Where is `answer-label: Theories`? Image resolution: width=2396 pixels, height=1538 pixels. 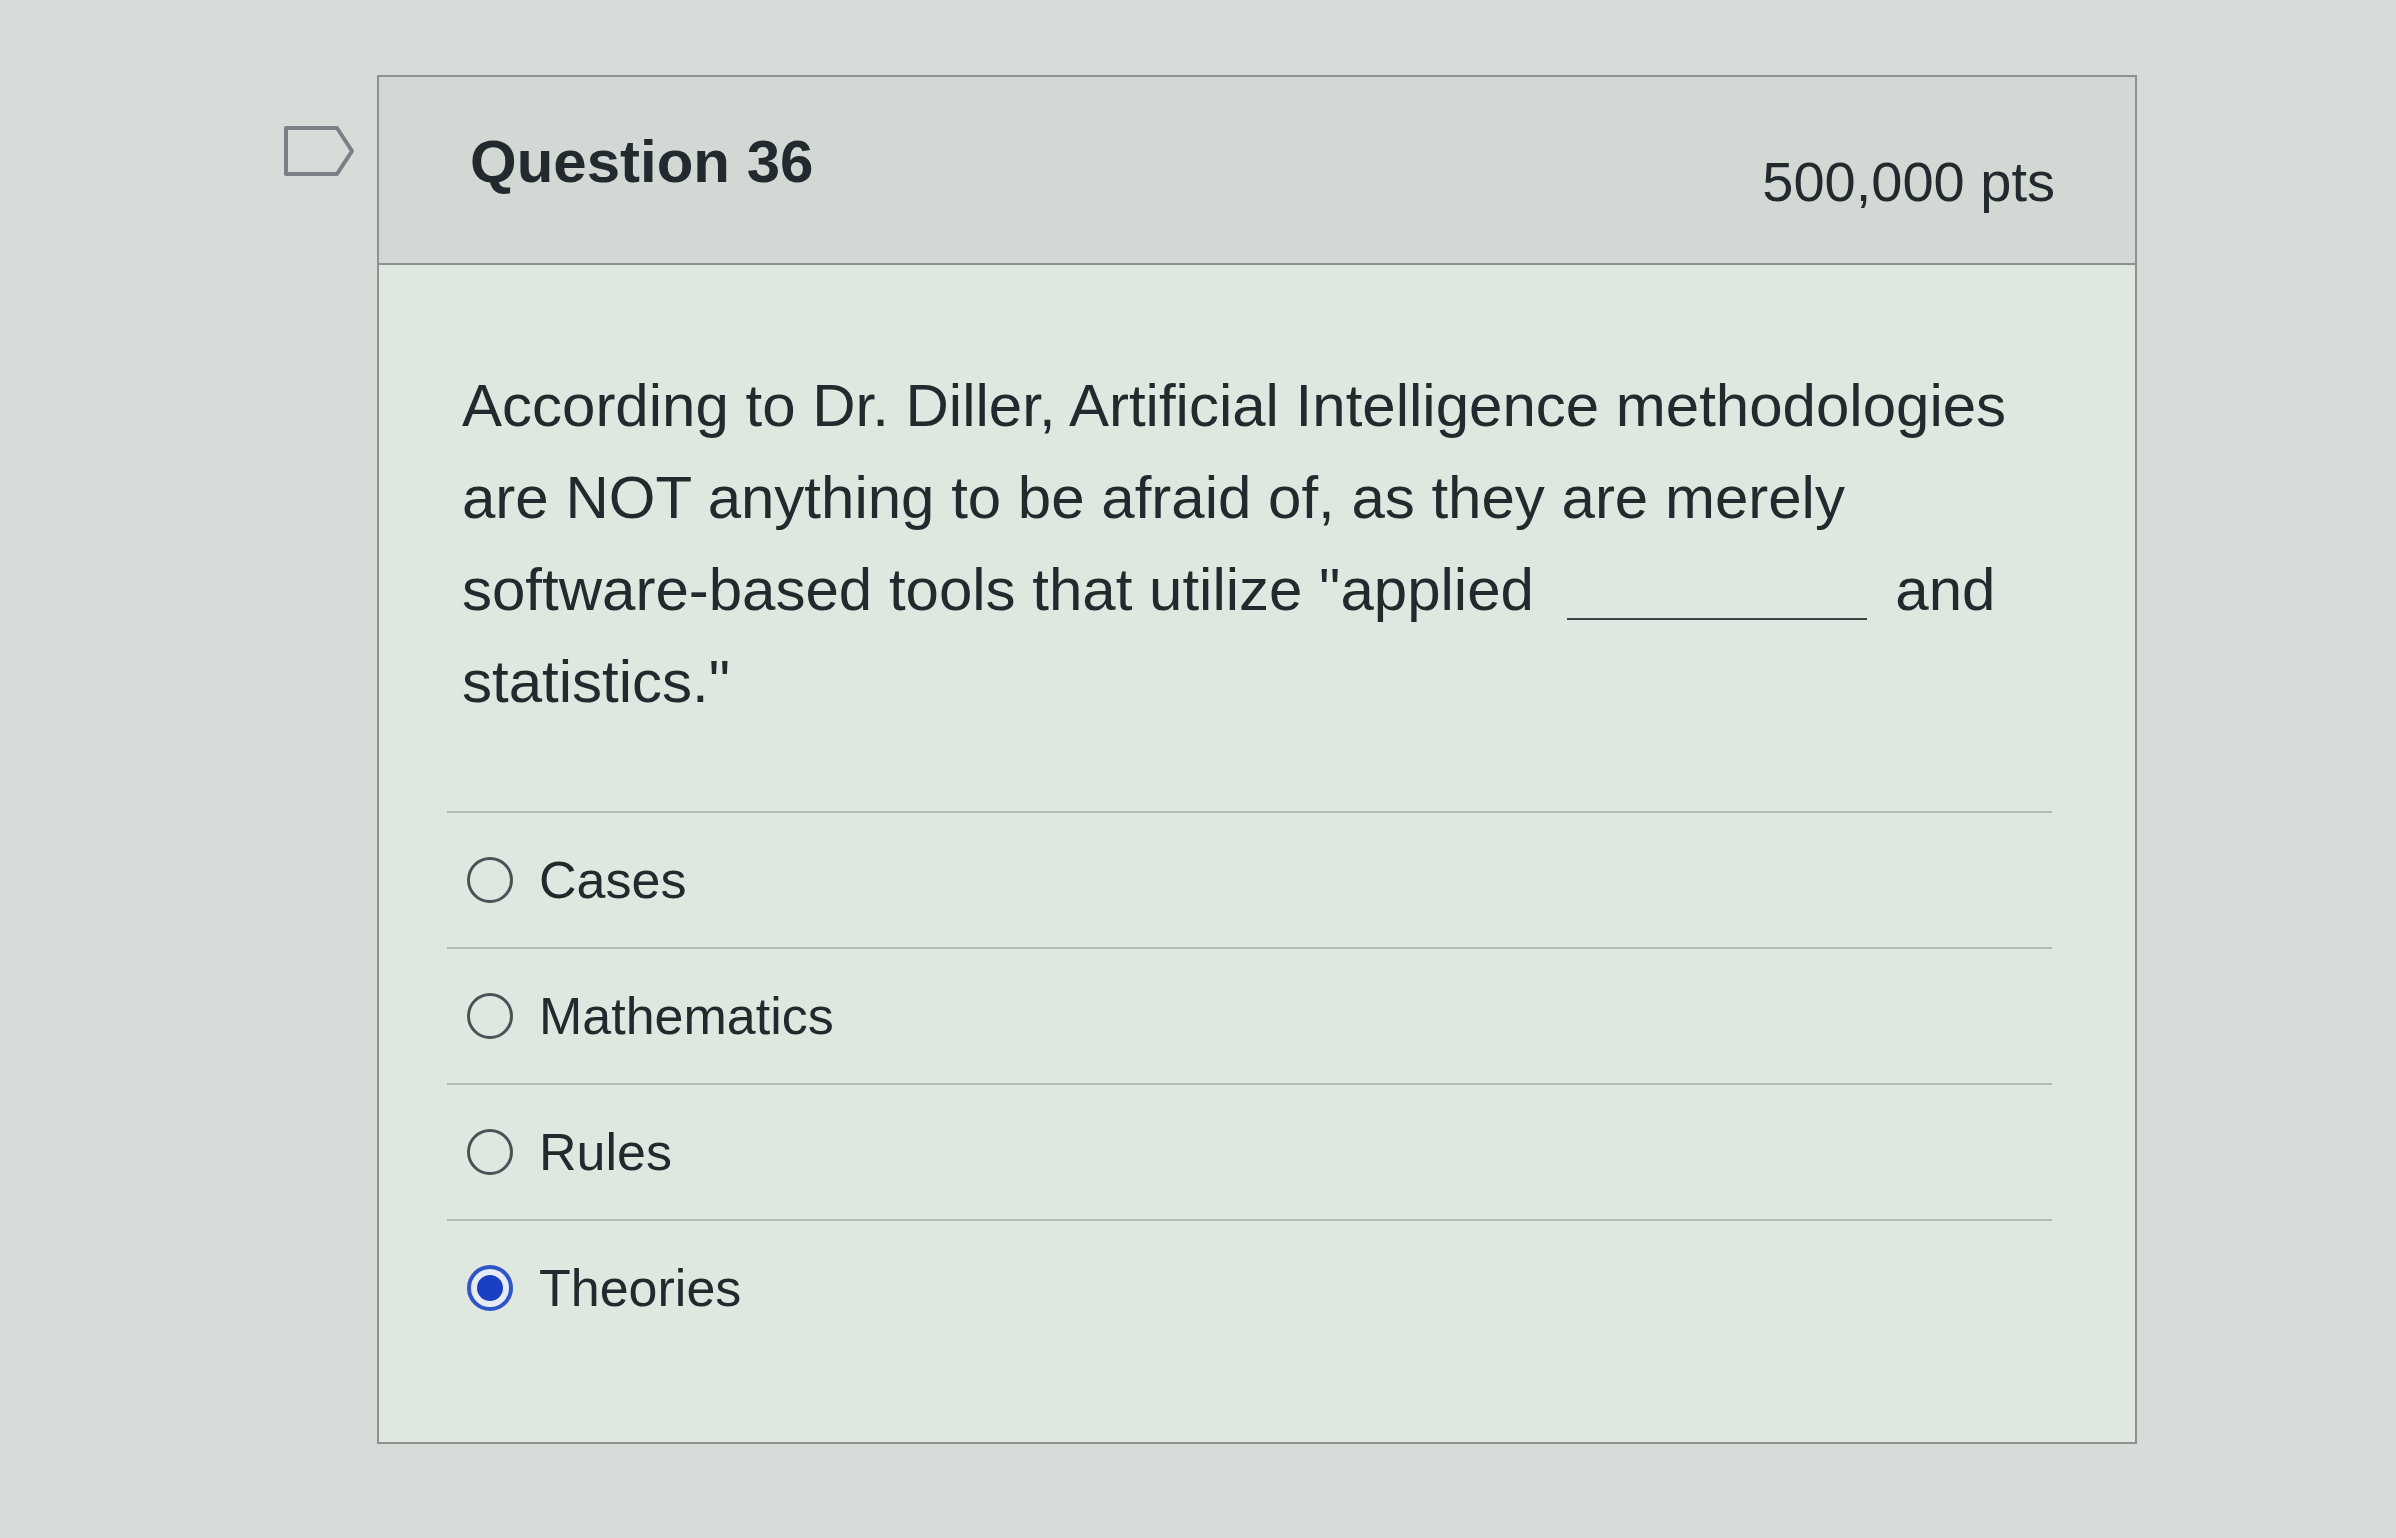 answer-label: Theories is located at coordinates (640, 1288).